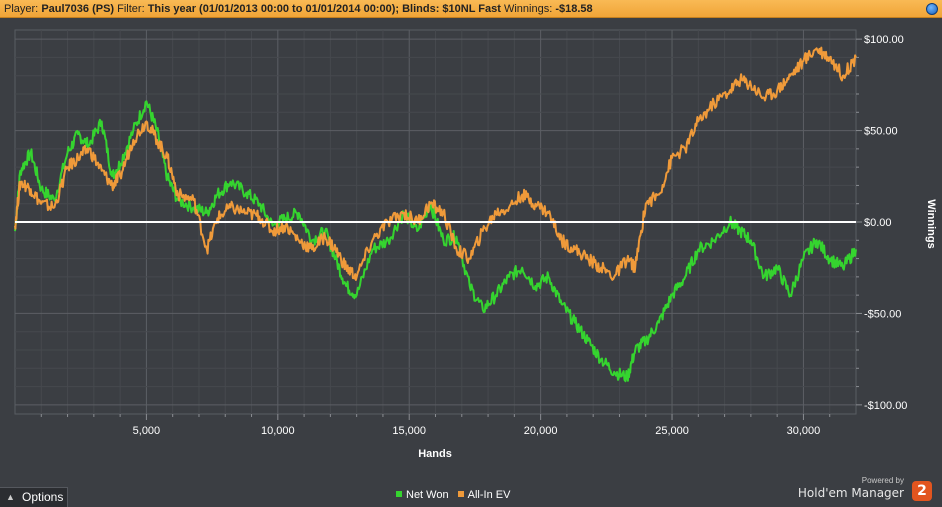  I want to click on powered-by-text: Powered by, so click(882, 480).